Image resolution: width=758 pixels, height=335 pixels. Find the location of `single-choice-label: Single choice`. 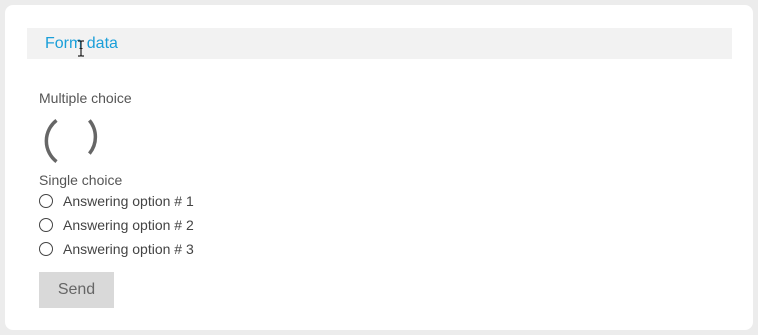

single-choice-label: Single choice is located at coordinates (81, 180).